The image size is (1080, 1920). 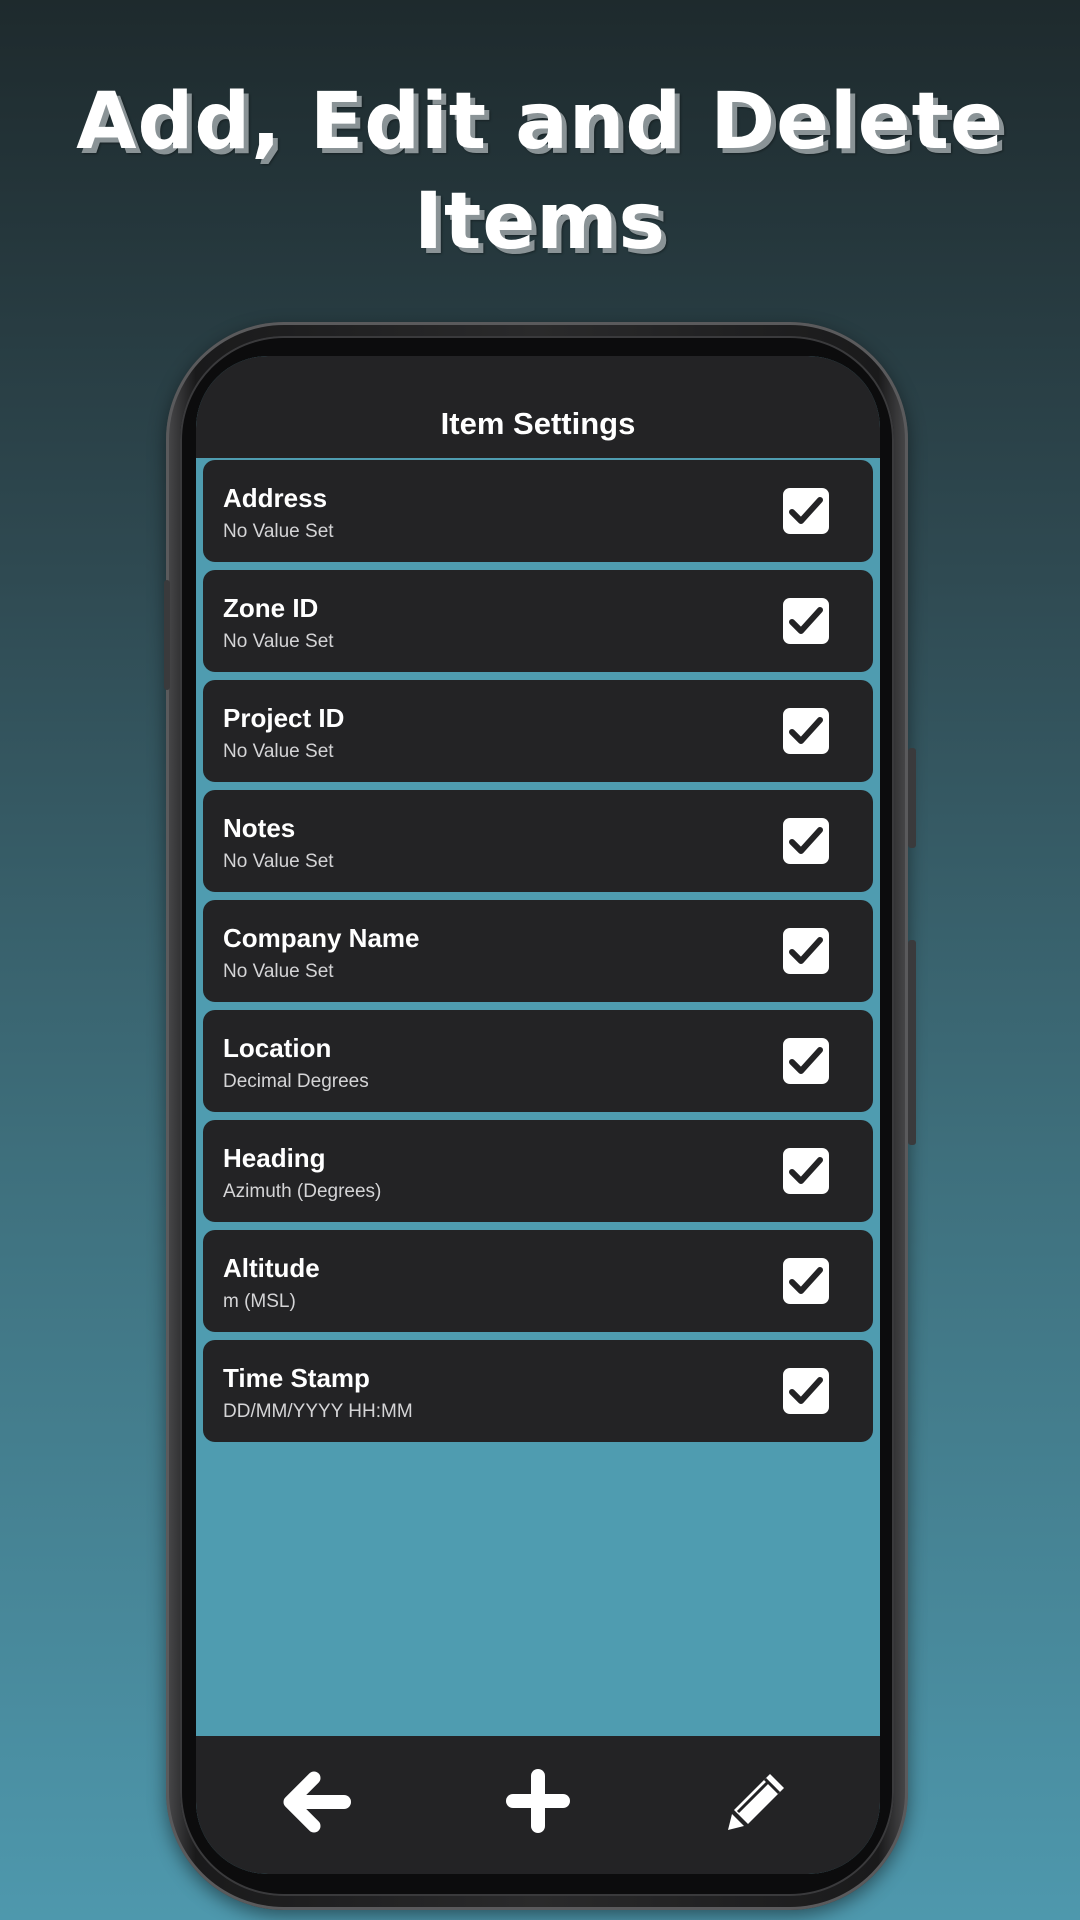 I want to click on item-title: Project ID, so click(x=284, y=718).